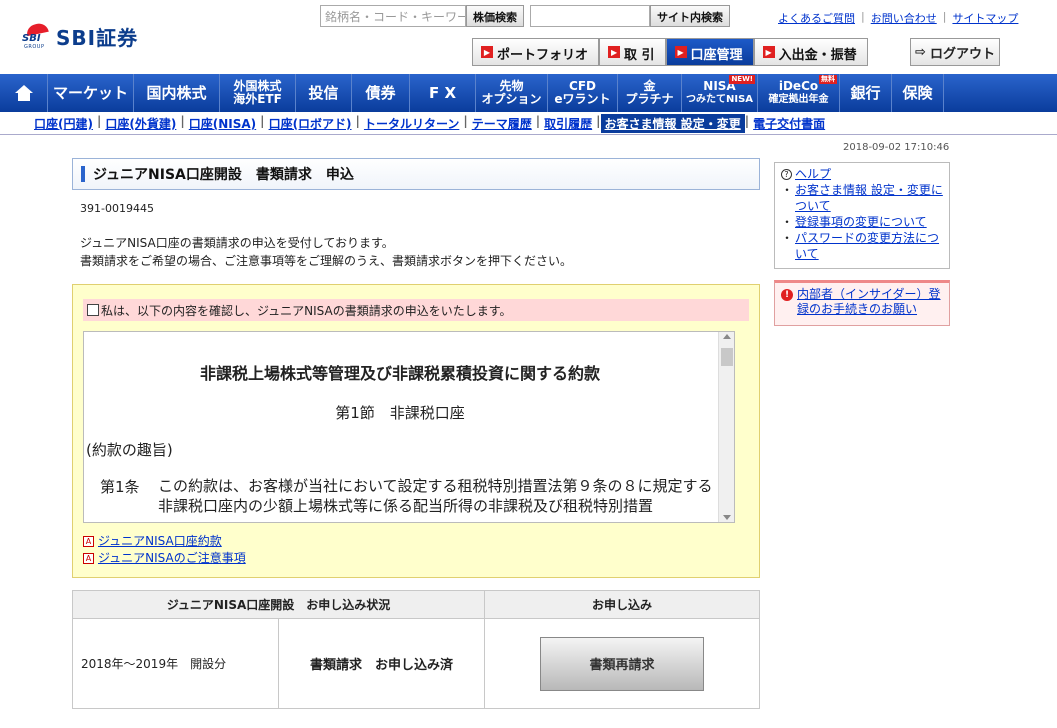  I want to click on subnav-customer-info: お客さま情報 設定・変更, so click(672, 123).